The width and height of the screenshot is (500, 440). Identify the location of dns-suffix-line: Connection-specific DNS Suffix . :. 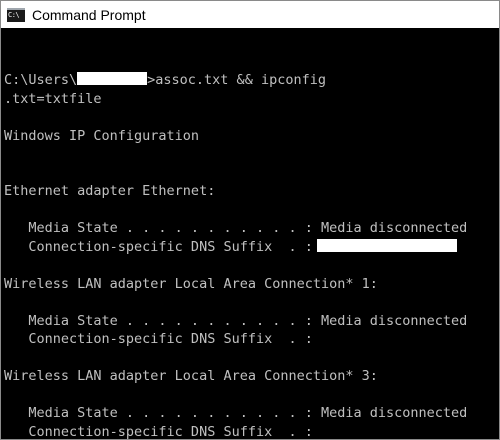
(251, 247).